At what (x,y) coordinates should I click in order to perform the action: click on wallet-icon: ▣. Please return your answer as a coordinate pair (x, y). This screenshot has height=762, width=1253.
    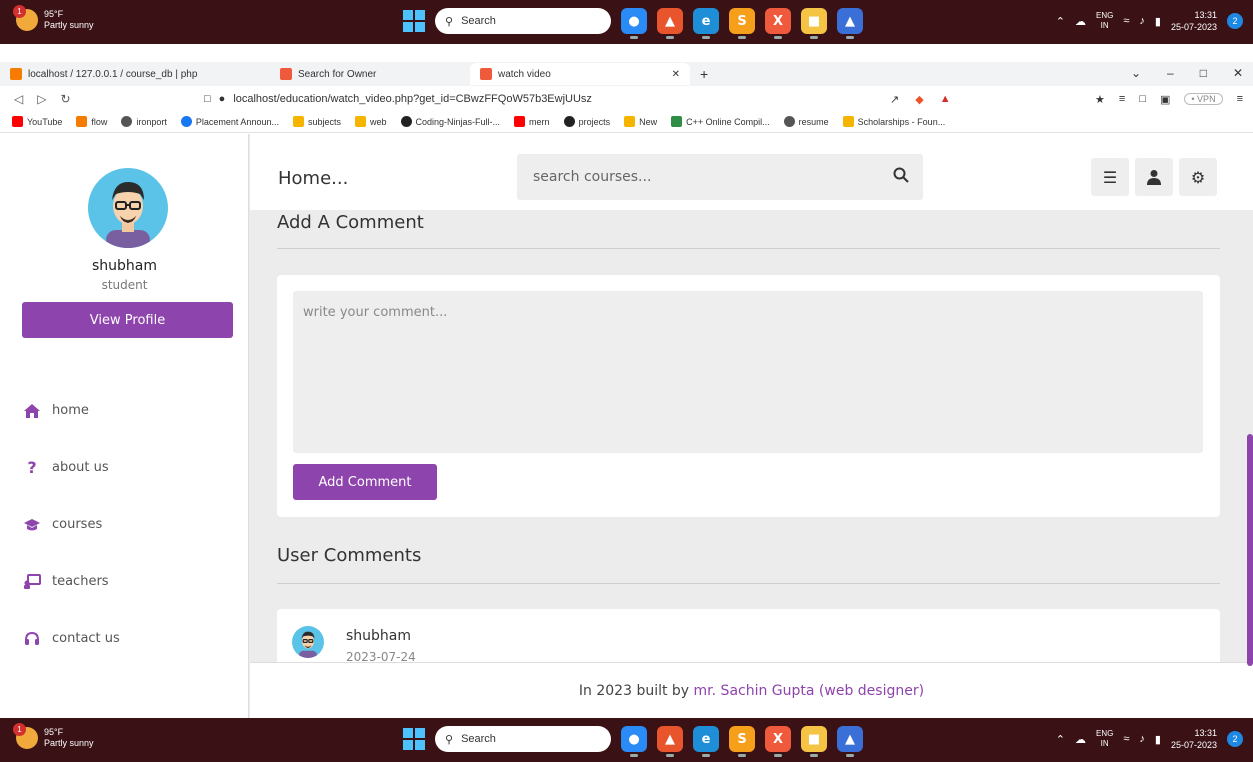
    Looking at the image, I should click on (1165, 99).